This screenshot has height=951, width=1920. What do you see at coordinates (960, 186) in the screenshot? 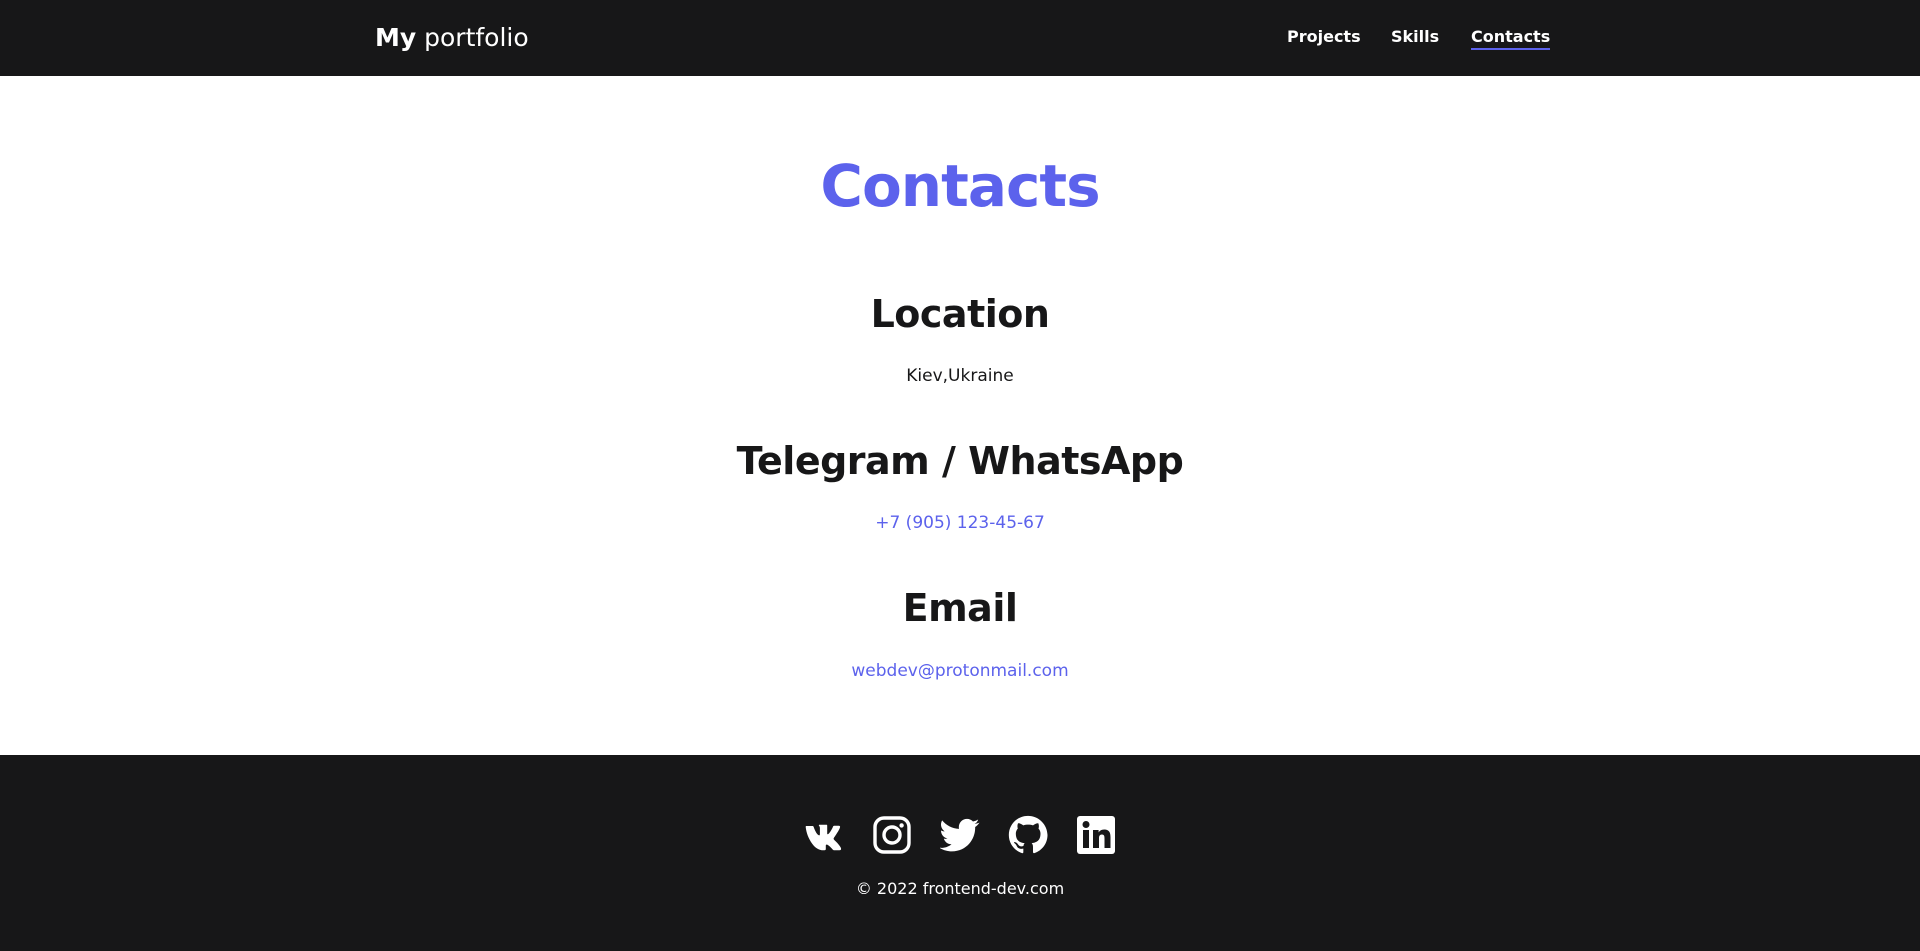
I see `page-title: Contacts` at bounding box center [960, 186].